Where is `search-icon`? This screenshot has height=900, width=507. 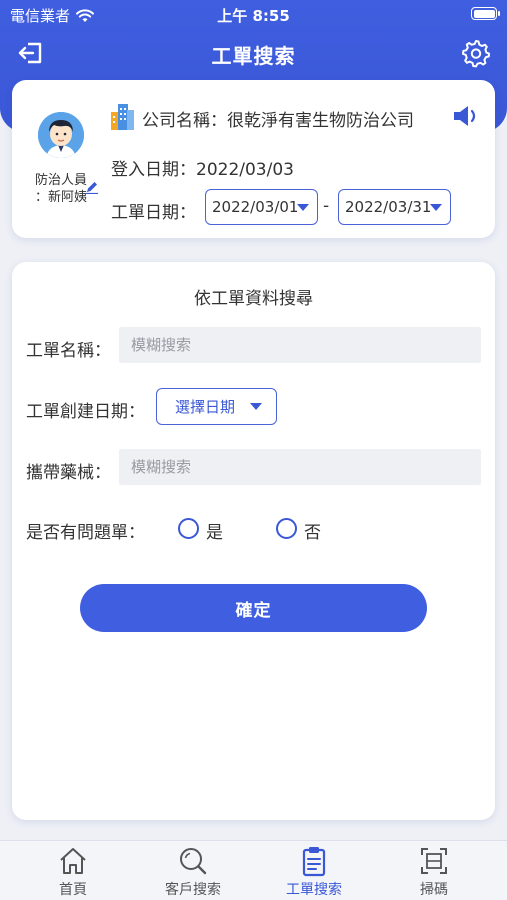 search-icon is located at coordinates (193, 861).